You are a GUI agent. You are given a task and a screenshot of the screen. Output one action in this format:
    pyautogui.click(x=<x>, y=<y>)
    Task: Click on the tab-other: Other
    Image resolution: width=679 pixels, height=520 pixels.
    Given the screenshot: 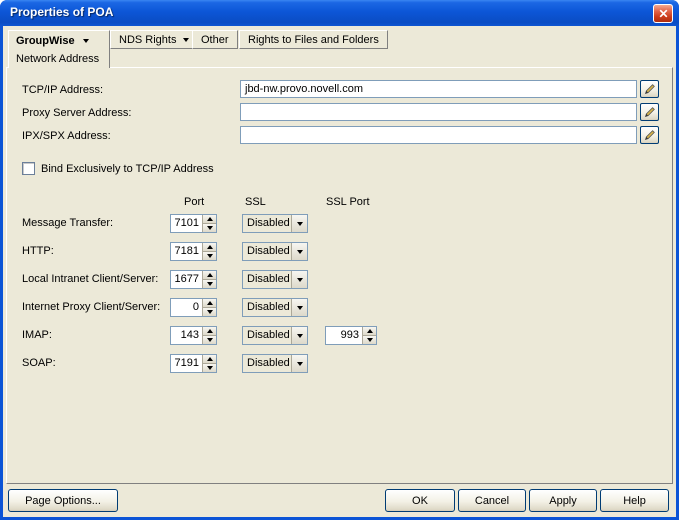 What is the action you would take?
    pyautogui.click(x=215, y=39)
    